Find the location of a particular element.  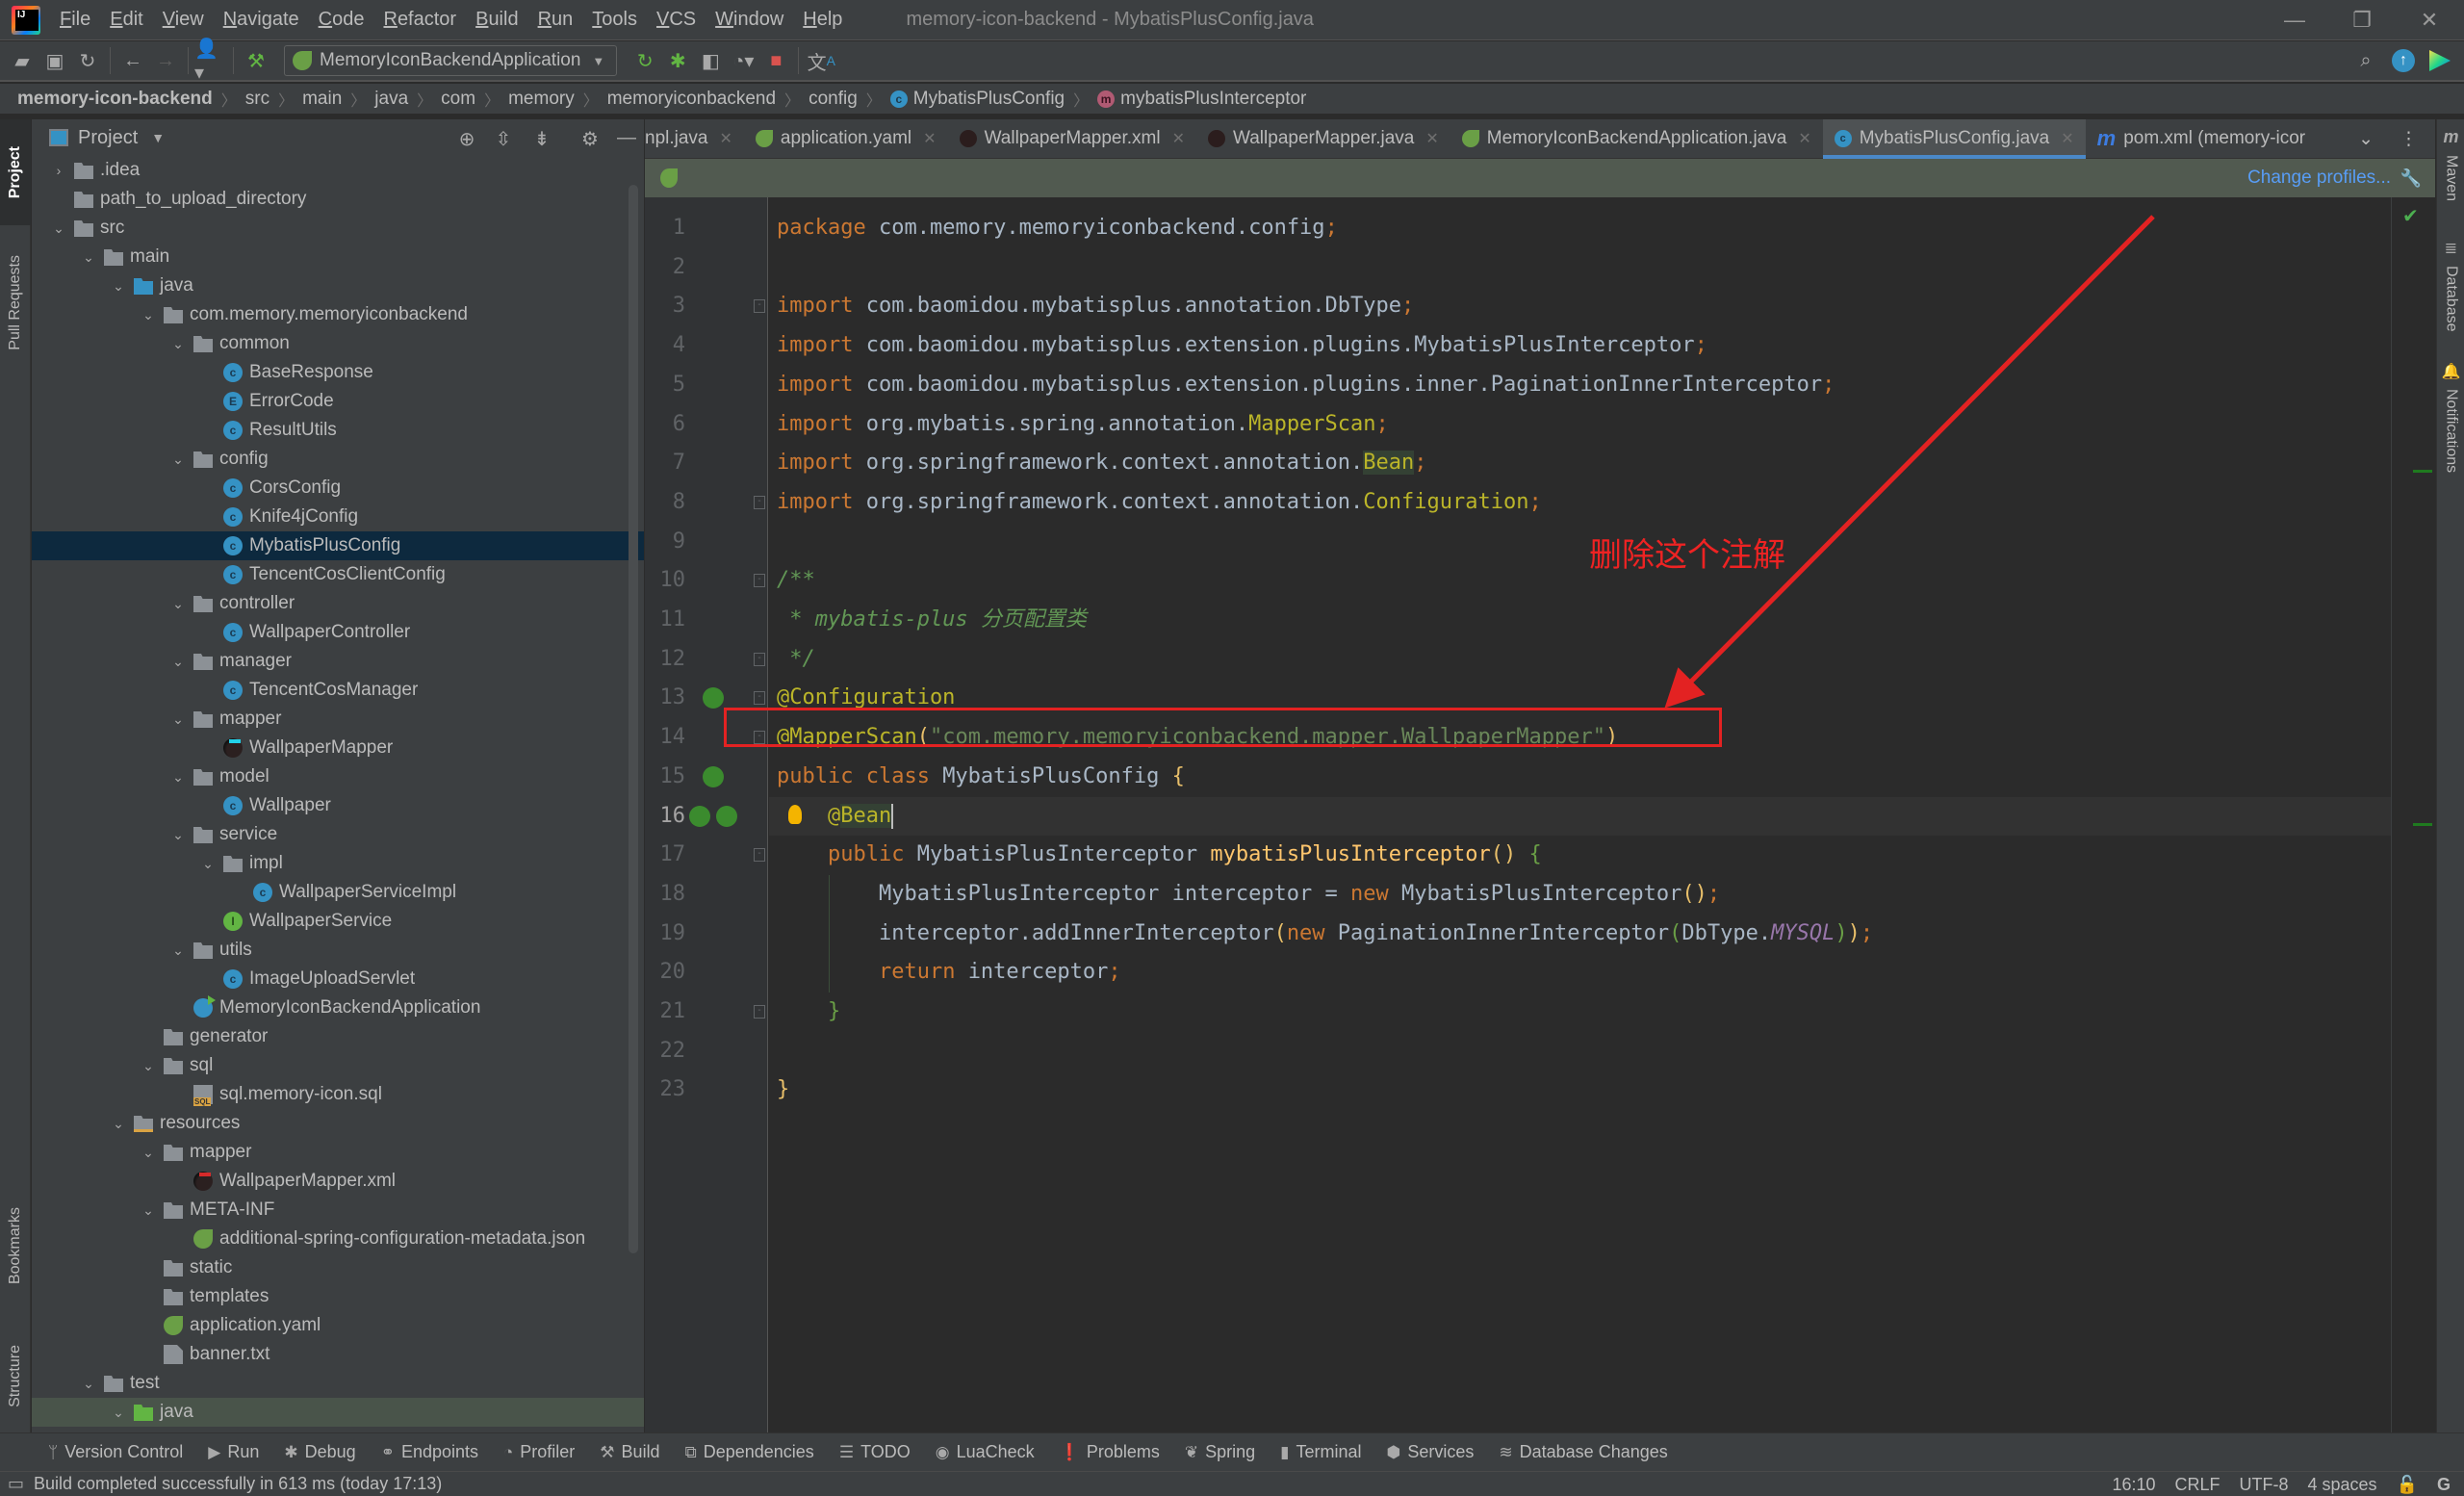

tool-tab-notifications: 🔔 Notifications is located at coordinates (2450, 417).